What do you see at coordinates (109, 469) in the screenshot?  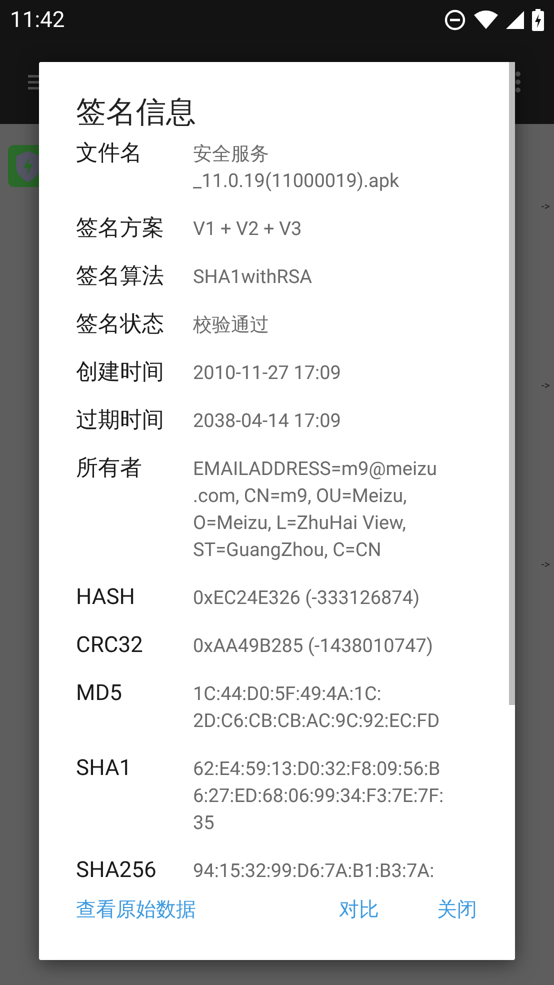 I see `field-label: 所有者` at bounding box center [109, 469].